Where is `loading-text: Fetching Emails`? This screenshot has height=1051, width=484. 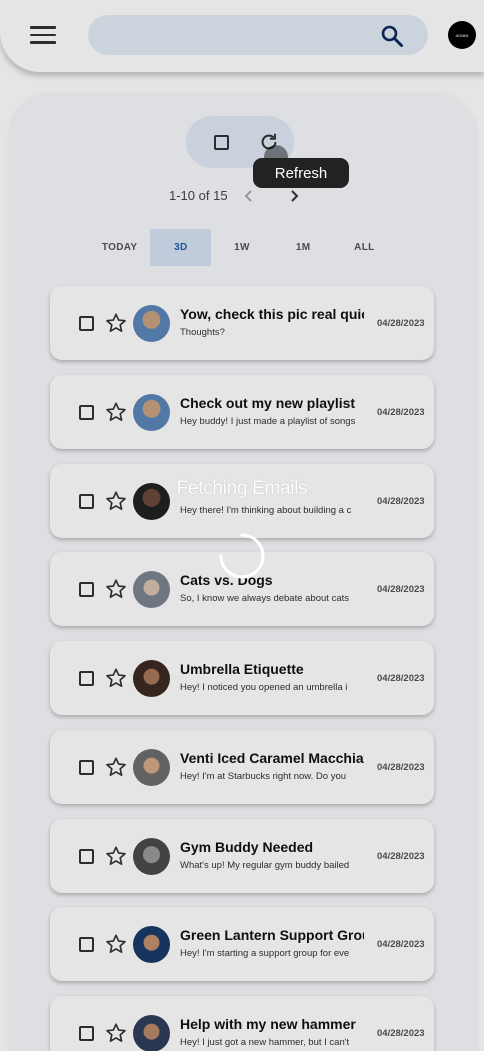
loading-text: Fetching Emails is located at coordinates (242, 488).